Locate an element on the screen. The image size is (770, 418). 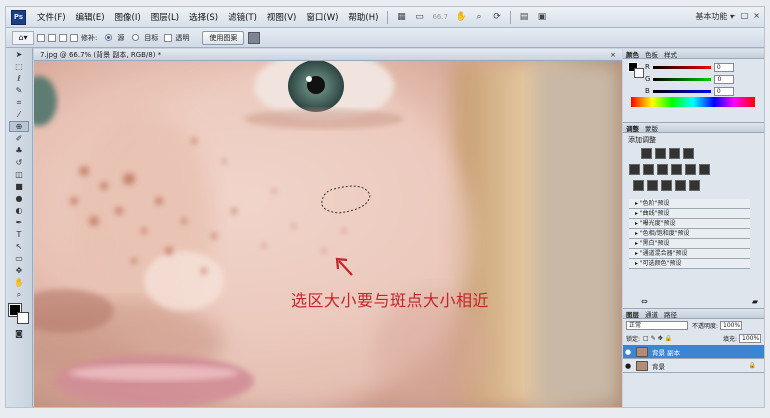
tab-swatches: 色板 is located at coordinates (651, 54).